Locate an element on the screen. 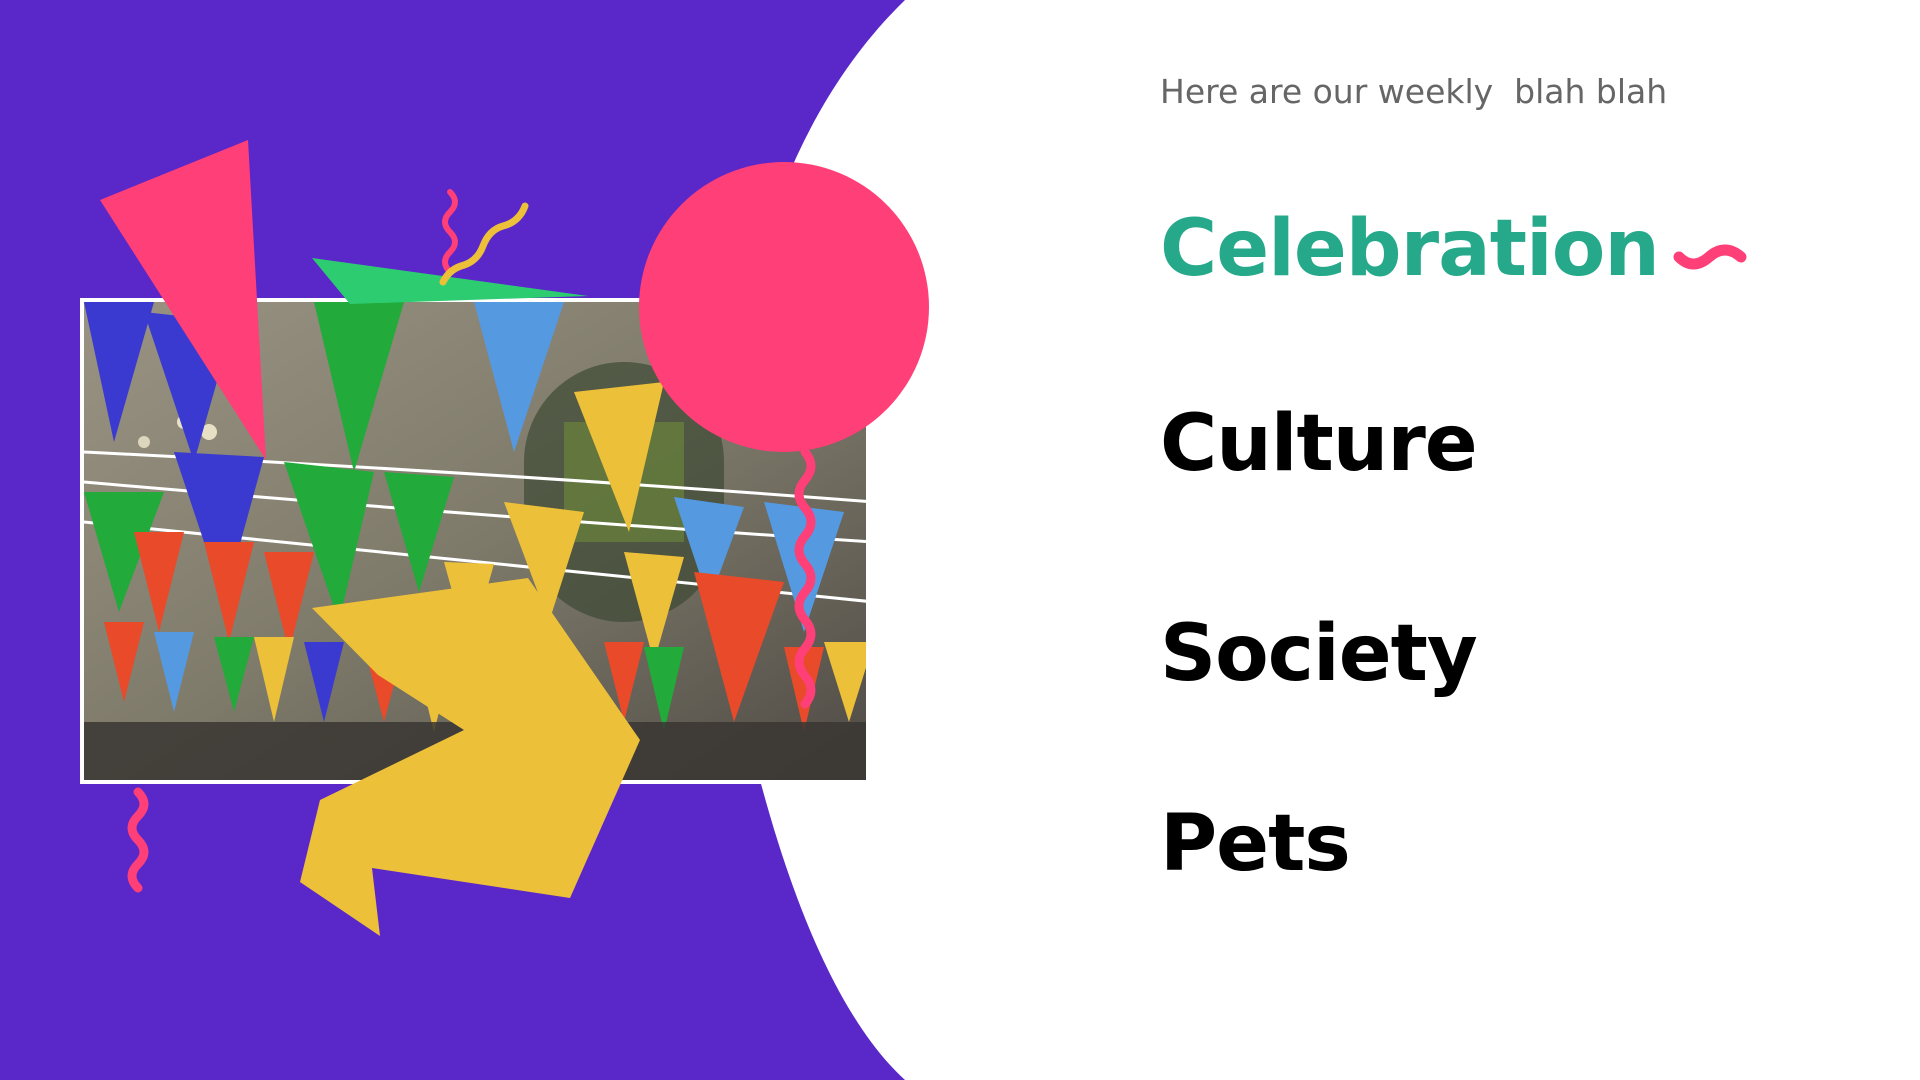  page-subtitle: Here are our weekly blah blah is located at coordinates (1414, 91).